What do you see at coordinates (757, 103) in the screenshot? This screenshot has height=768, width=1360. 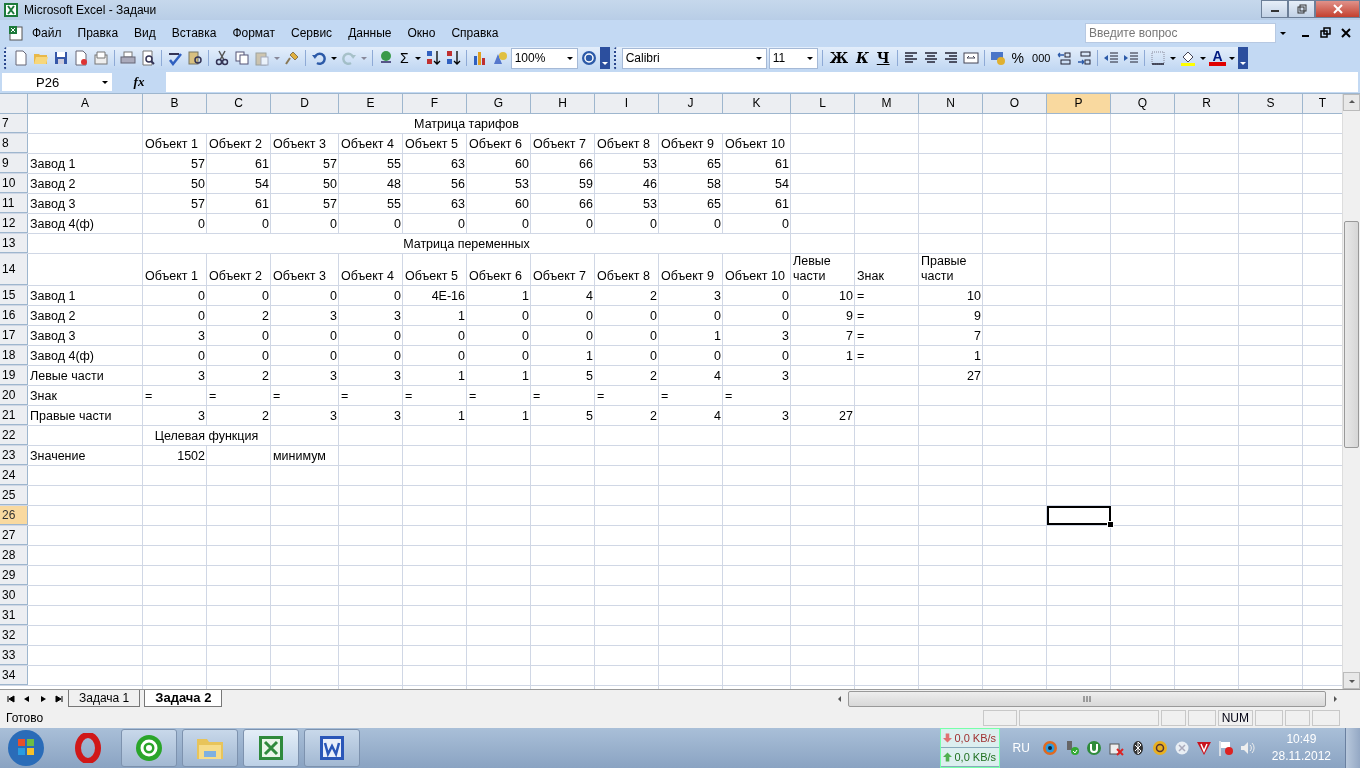 I see `column-header: K` at bounding box center [757, 103].